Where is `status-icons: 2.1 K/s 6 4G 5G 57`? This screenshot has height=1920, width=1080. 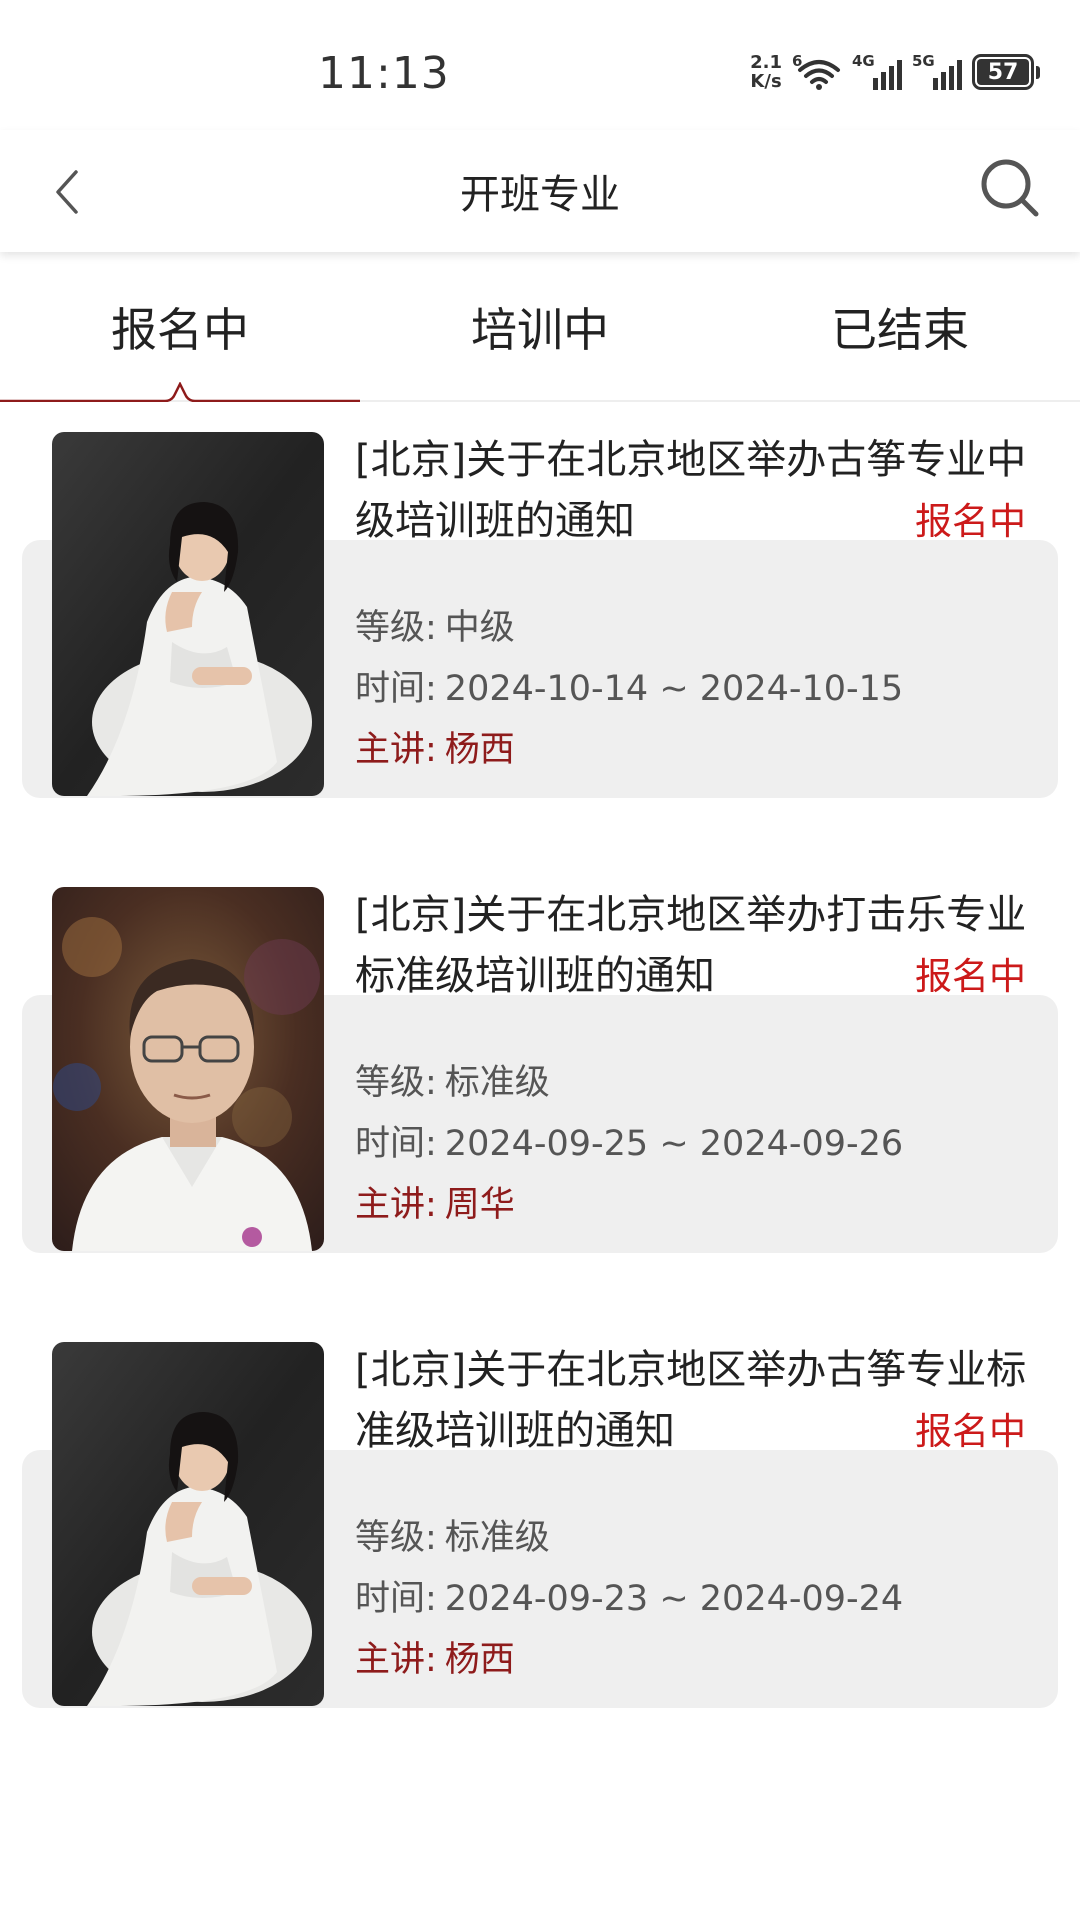
status-icons: 2.1 K/s 6 4G 5G 57 is located at coordinates (895, 72).